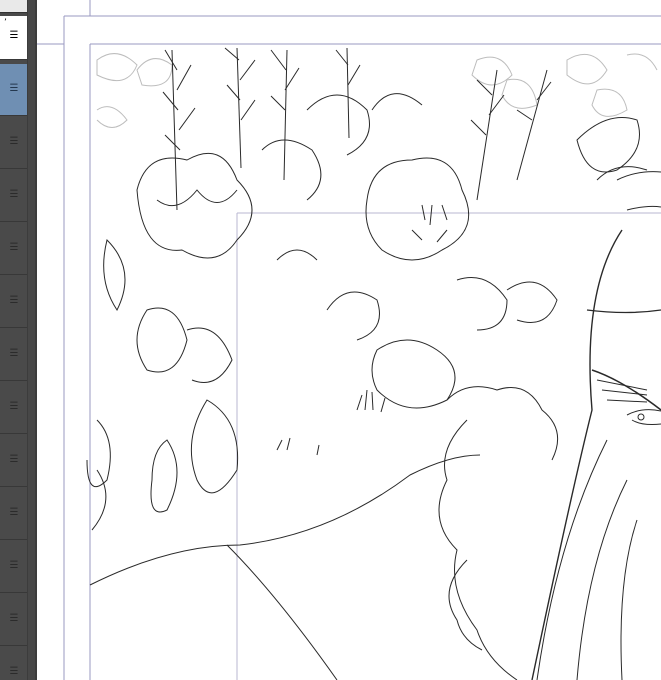 This screenshot has width=661, height=680. What do you see at coordinates (31, 340) in the screenshot?
I see `layers-scrollbar` at bounding box center [31, 340].